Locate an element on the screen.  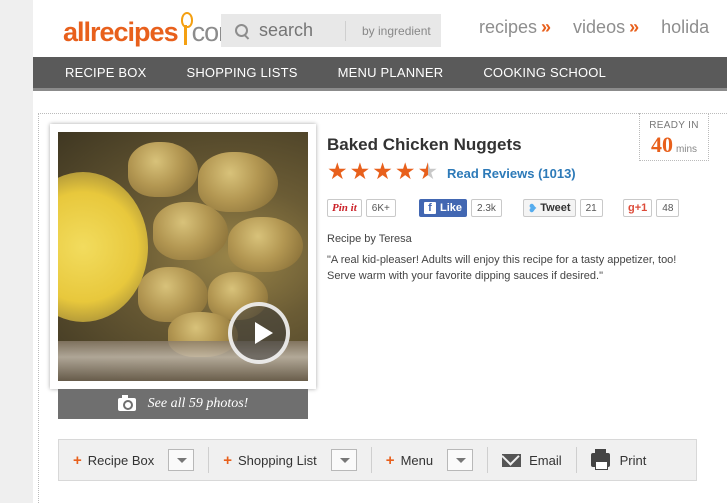
top-nav: recipes» videos» holida is located at coordinates (594, 27).